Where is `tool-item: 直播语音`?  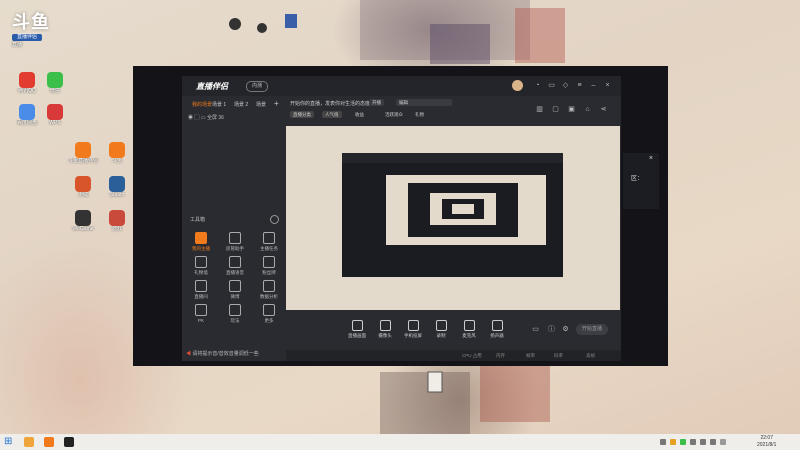 tool-item: 直播语音 is located at coordinates (235, 266).